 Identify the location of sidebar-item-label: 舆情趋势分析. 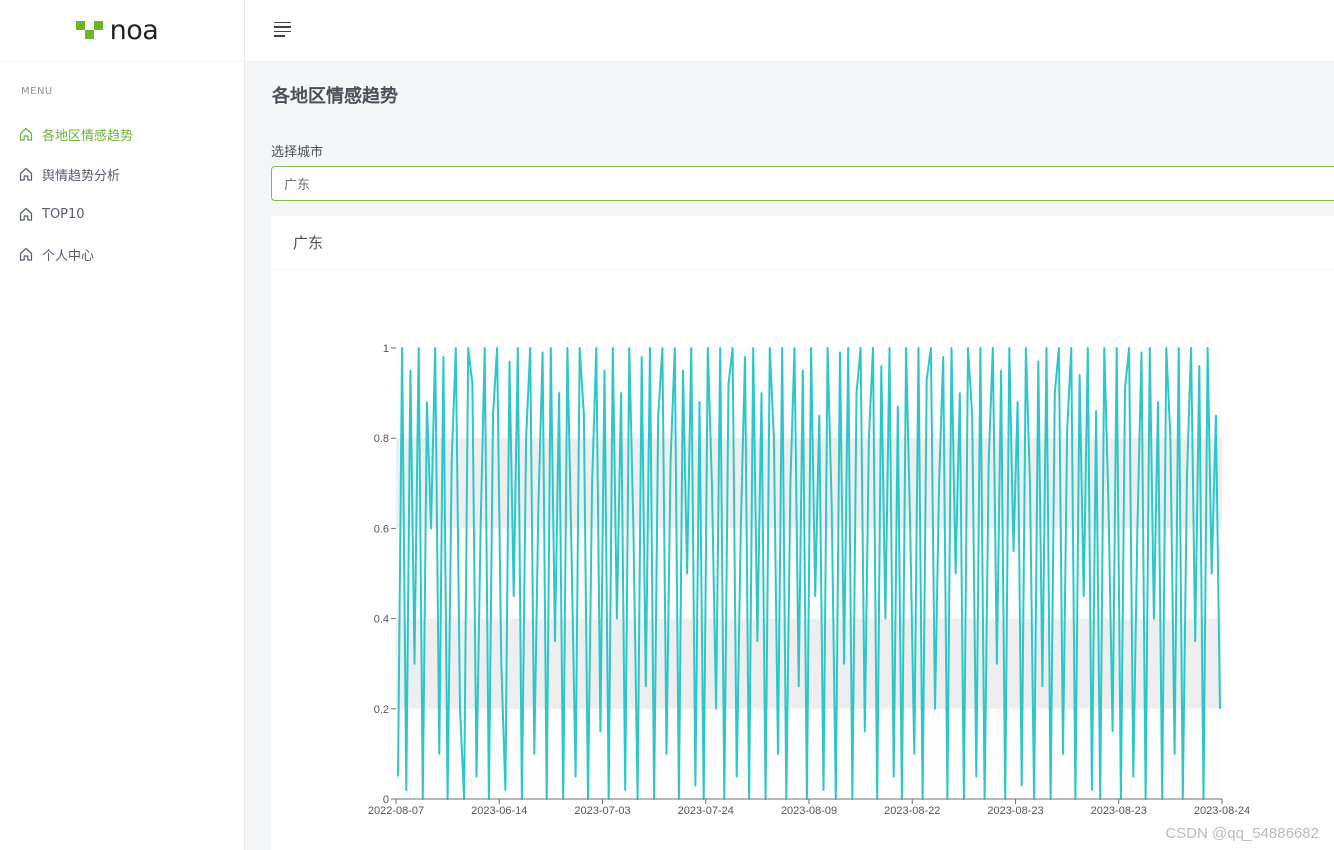
(81, 176).